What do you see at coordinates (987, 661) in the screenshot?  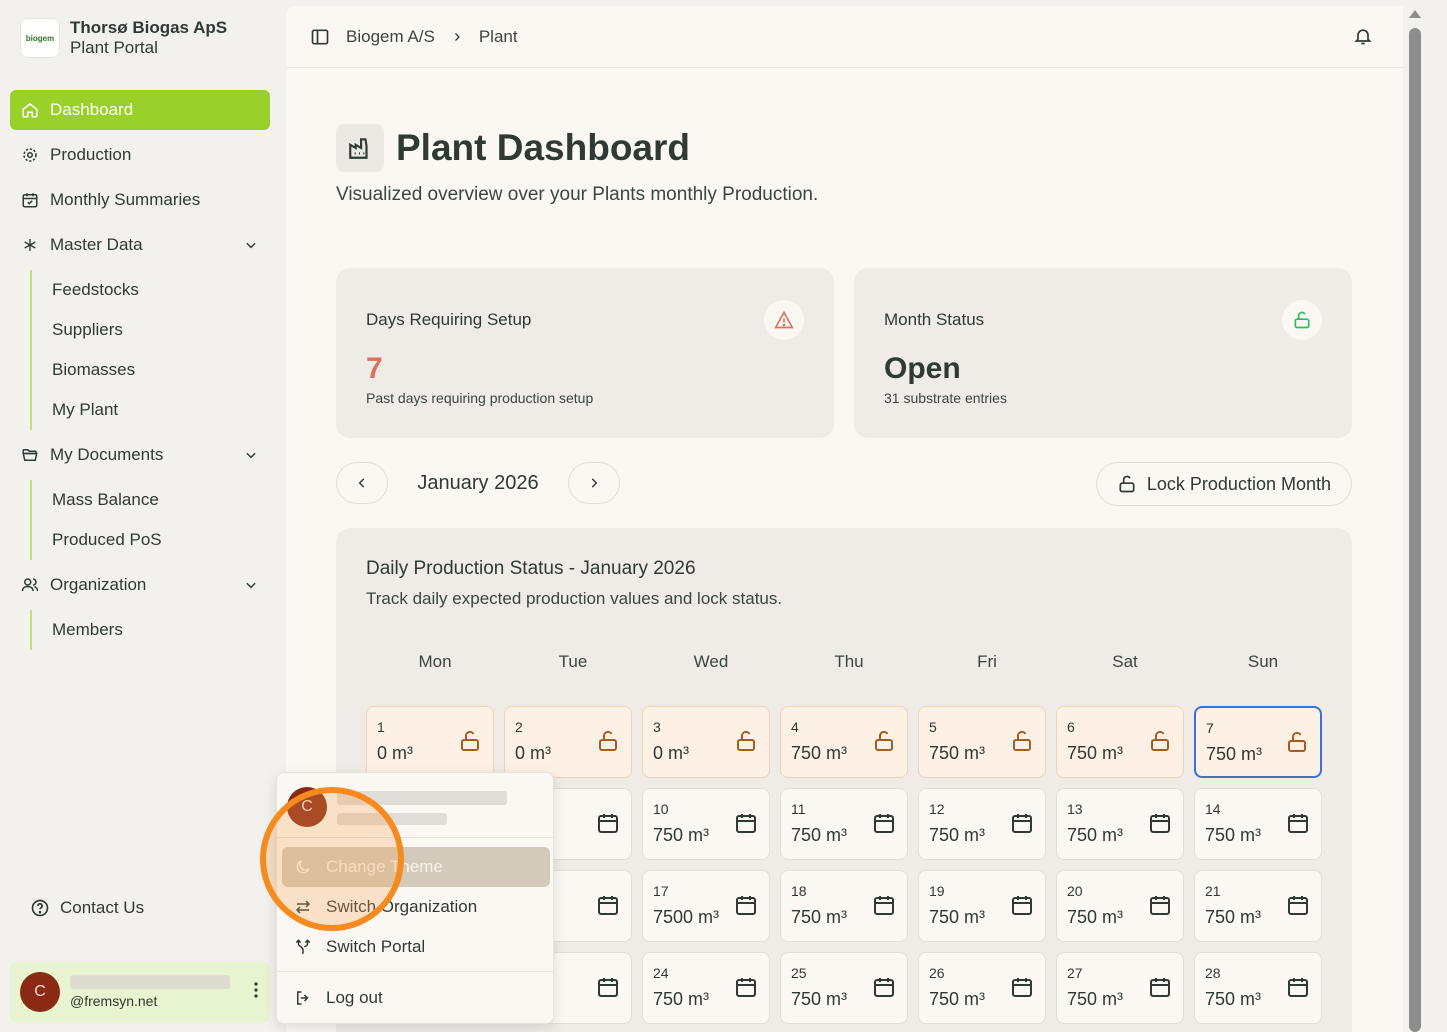 I see `weekday-label: Fri` at bounding box center [987, 661].